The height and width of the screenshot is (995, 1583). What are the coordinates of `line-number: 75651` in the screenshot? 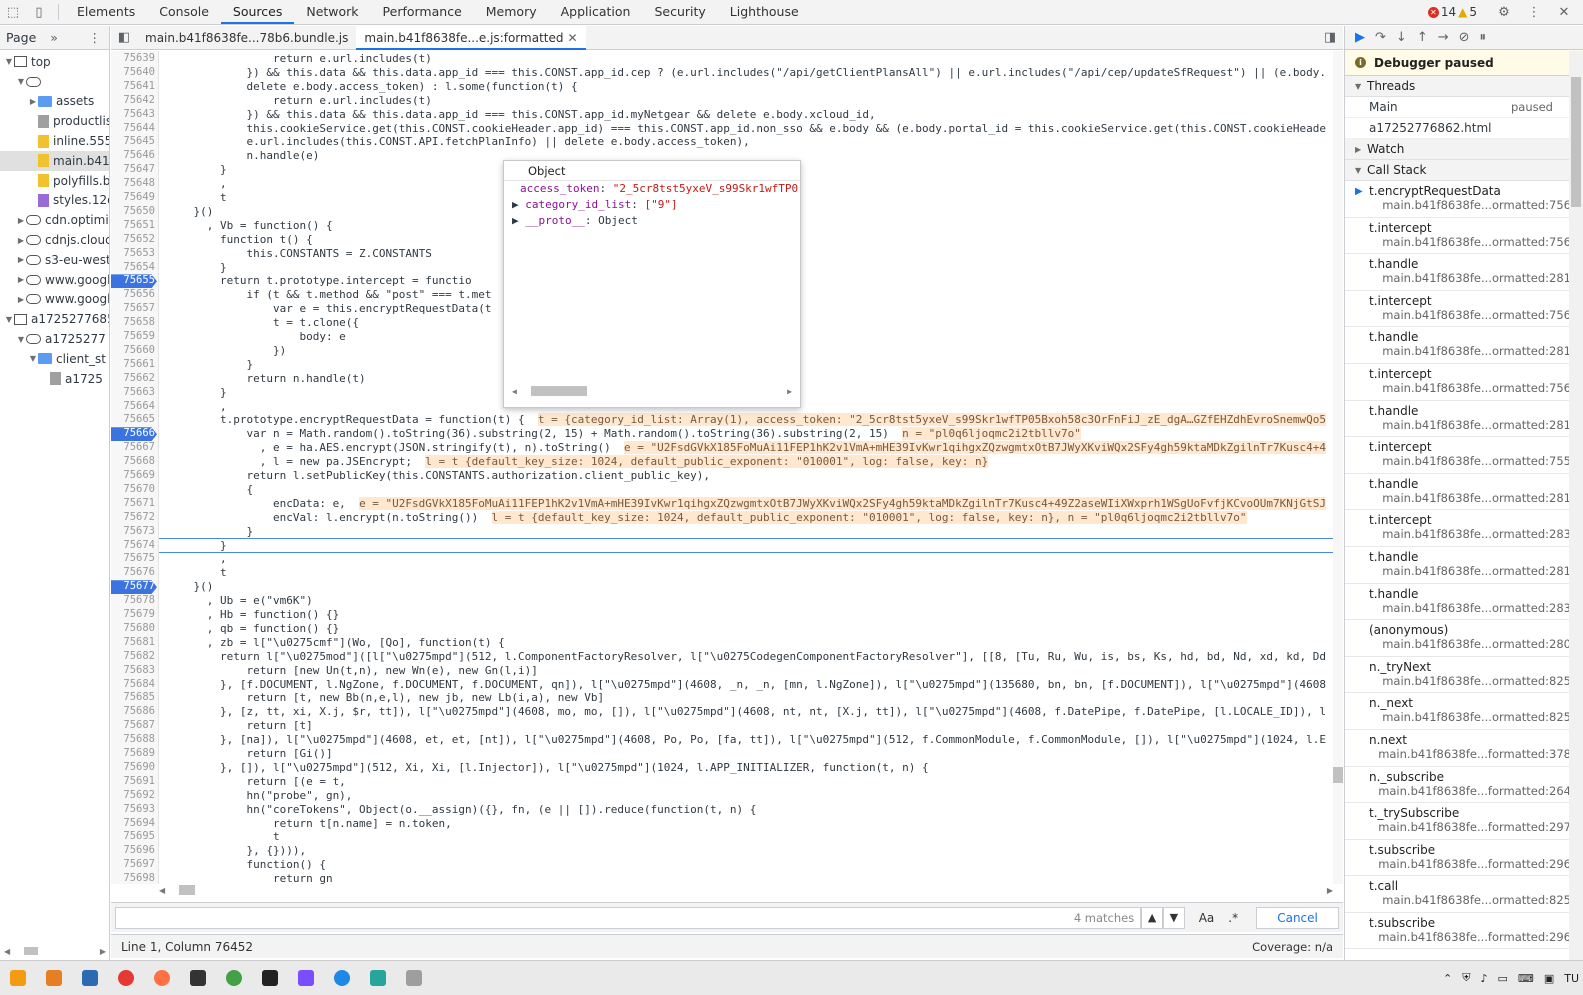 It's located at (134, 226).